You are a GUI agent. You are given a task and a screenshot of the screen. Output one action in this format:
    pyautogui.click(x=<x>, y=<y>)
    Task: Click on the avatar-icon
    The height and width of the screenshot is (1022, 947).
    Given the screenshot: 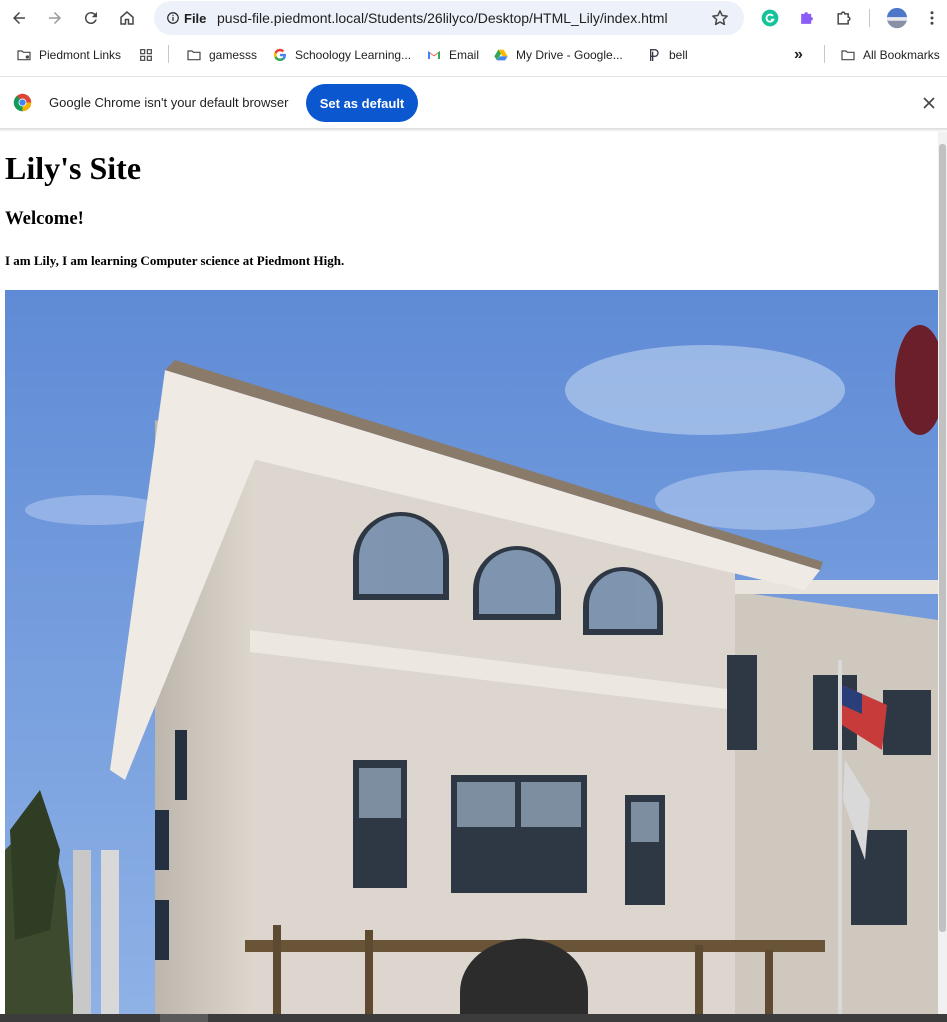 What is the action you would take?
    pyautogui.click(x=897, y=18)
    